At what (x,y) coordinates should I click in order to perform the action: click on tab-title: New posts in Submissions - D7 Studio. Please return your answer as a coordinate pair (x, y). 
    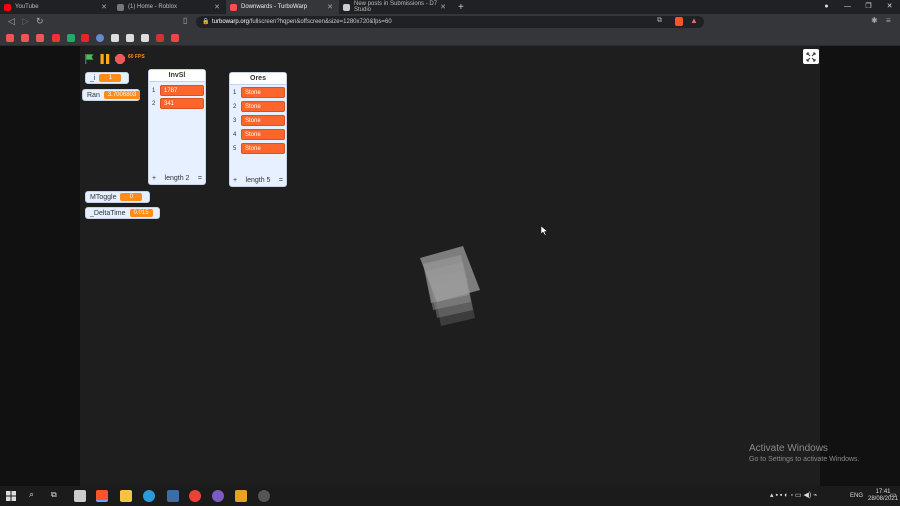
    Looking at the image, I should click on (396, 7).